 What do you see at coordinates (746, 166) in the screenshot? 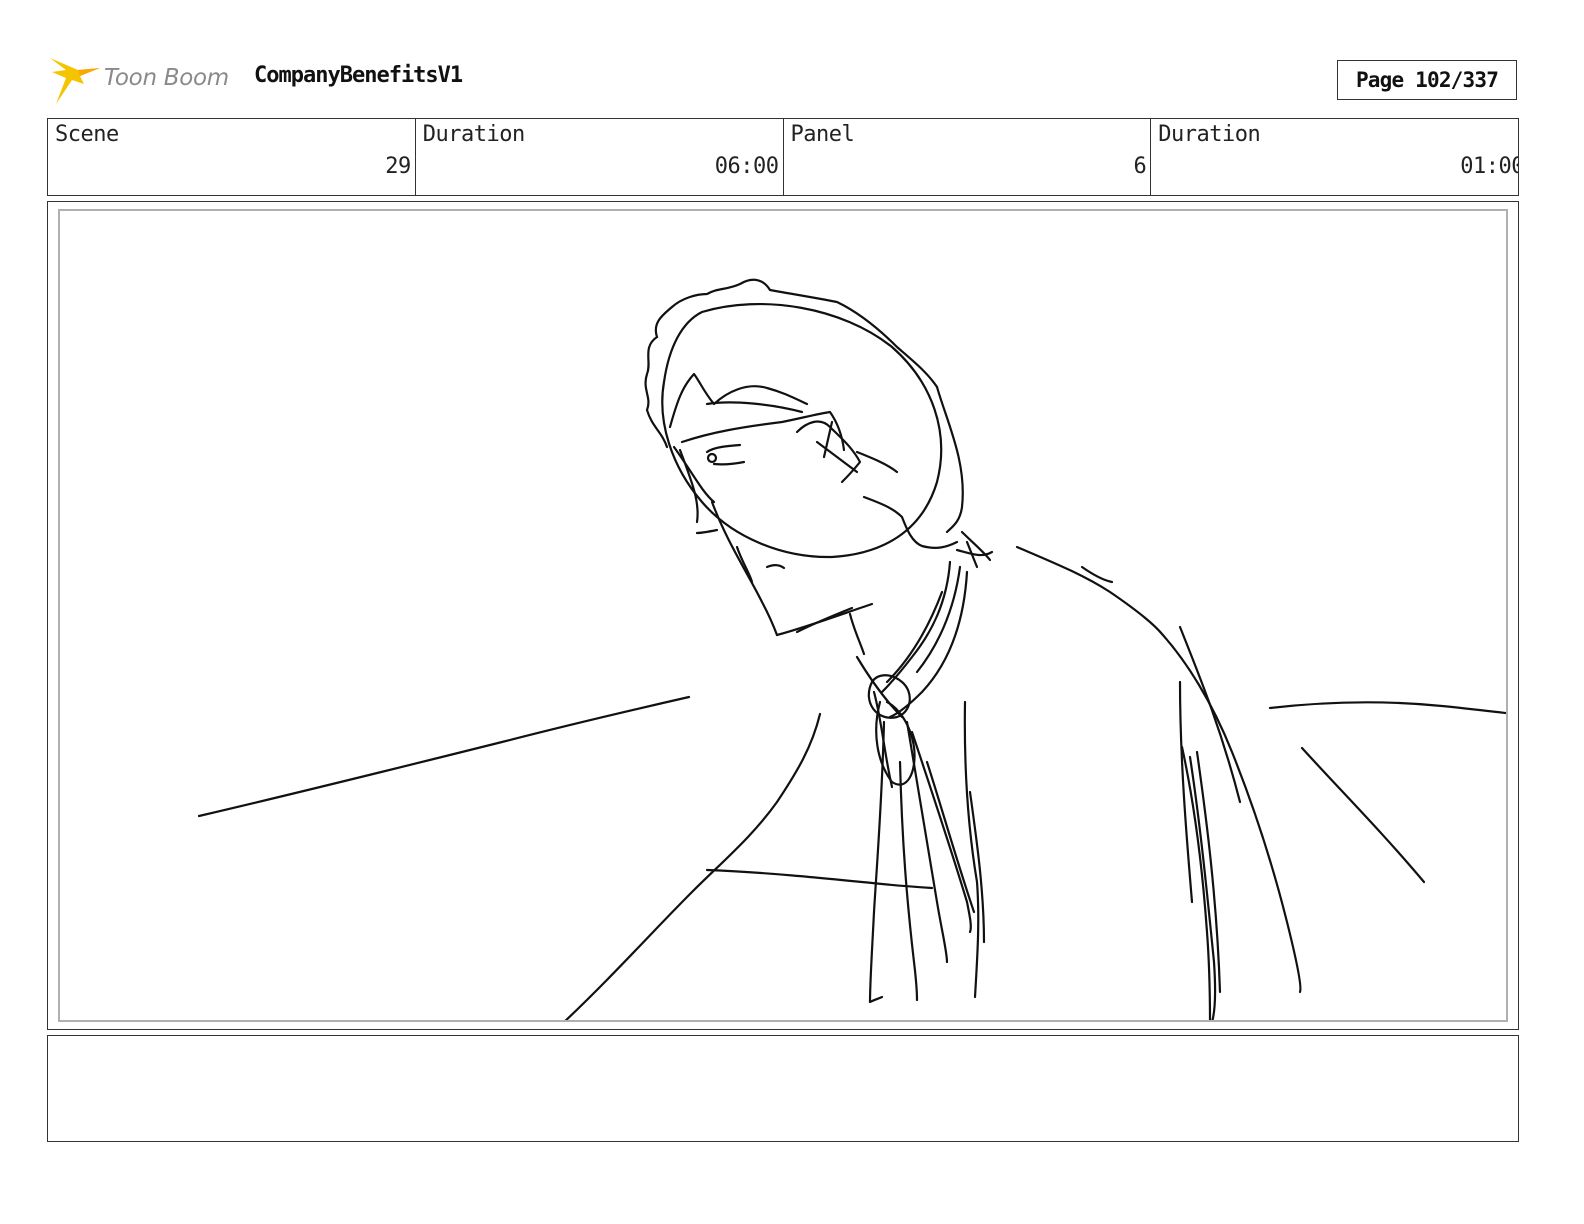
I see `scene-duration-value: 06:00` at bounding box center [746, 166].